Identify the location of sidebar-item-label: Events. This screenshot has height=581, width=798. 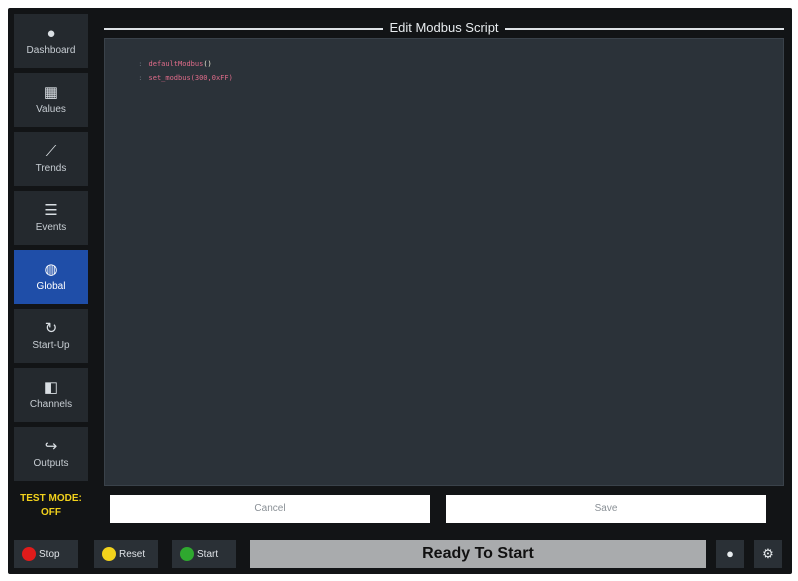
(51, 227).